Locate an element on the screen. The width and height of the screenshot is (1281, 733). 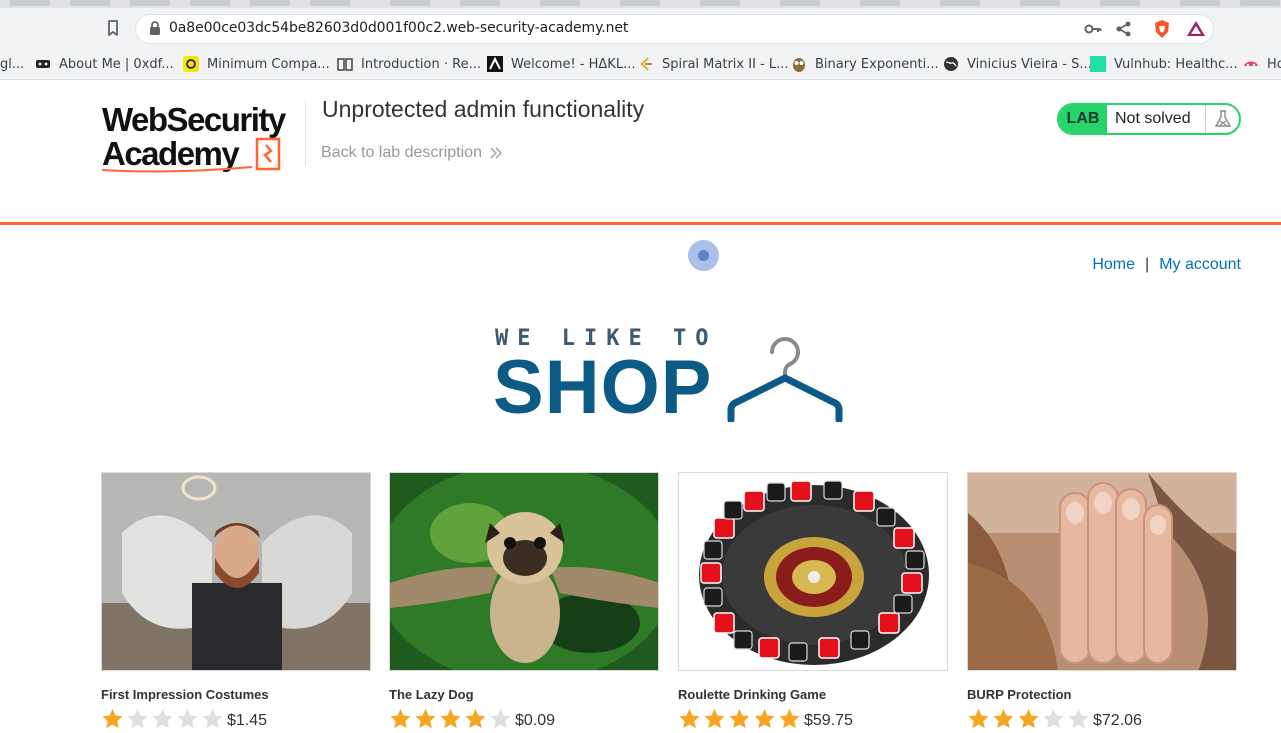
leetcode-icon is located at coordinates (646, 64).